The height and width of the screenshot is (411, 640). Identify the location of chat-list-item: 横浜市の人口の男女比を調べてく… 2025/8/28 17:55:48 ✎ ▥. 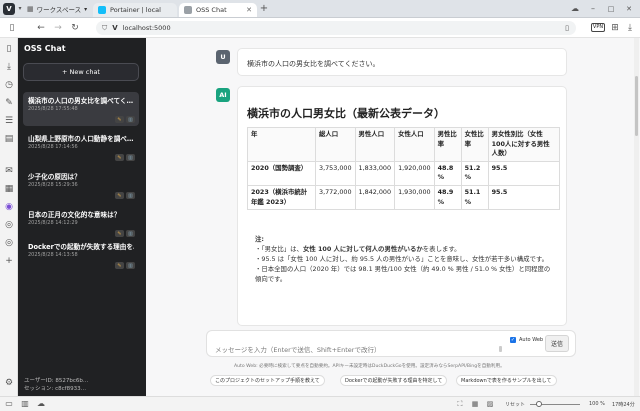
(81, 109).